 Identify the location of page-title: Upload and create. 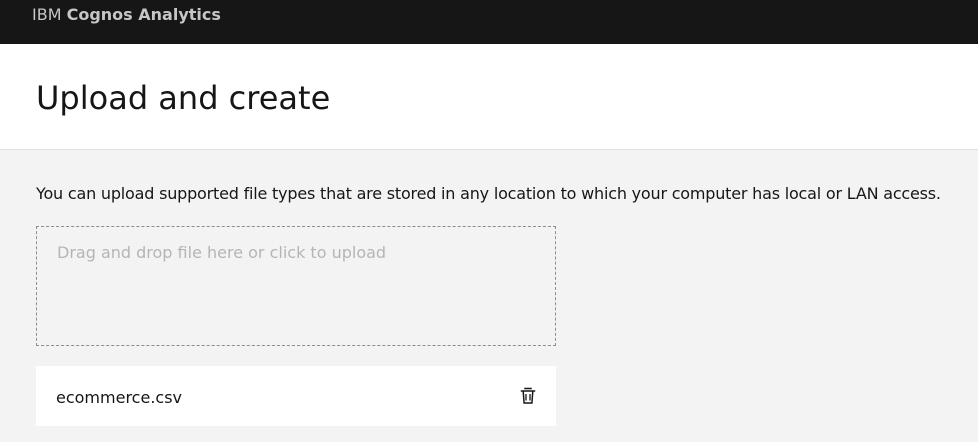
(183, 98).